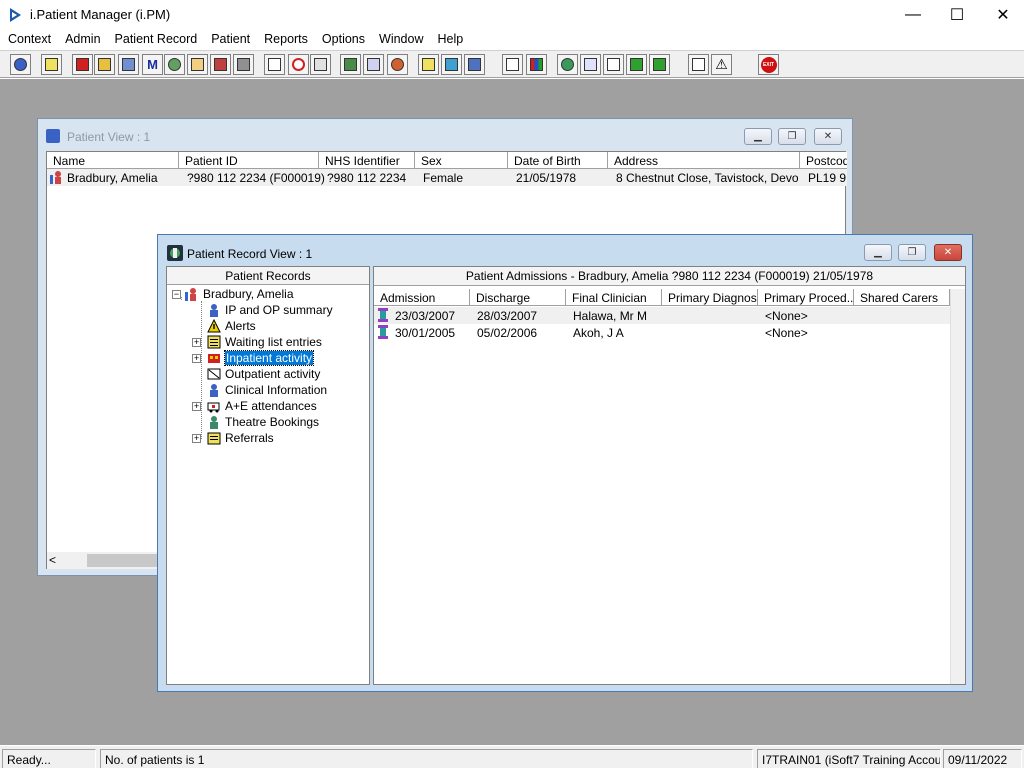 The width and height of the screenshot is (1024, 768). Describe the element at coordinates (613, 64) in the screenshot. I see `mail-icon` at that location.